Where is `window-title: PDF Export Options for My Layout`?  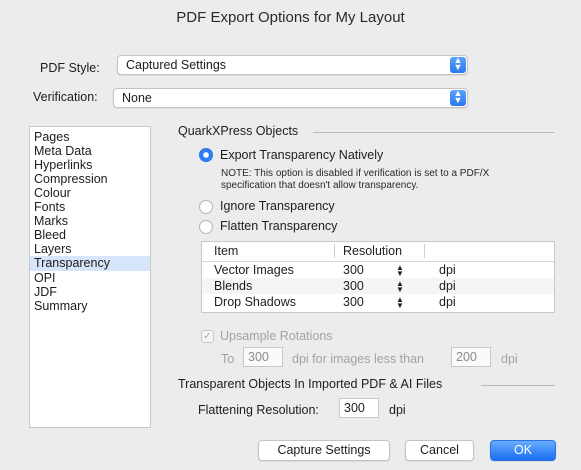 window-title: PDF Export Options for My Layout is located at coordinates (290, 17).